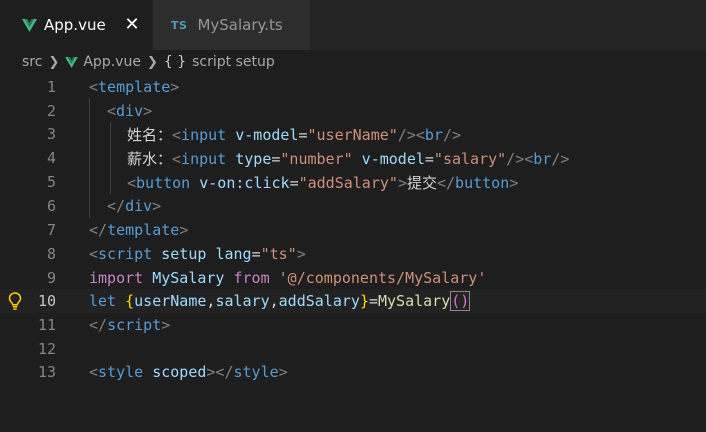  I want to click on code-text: 姓名：<input v-model="userName"/><br/>, so click(294, 134).